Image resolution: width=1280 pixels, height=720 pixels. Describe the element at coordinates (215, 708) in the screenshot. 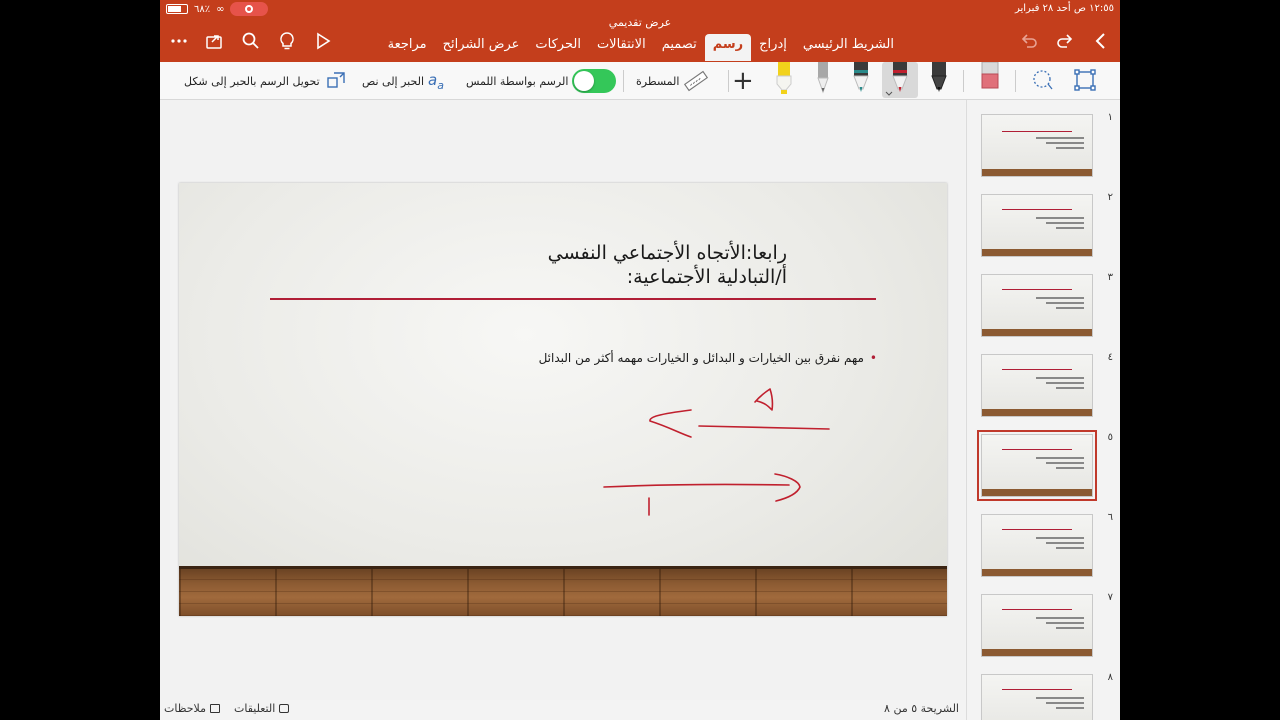

I see `notes-icon` at that location.